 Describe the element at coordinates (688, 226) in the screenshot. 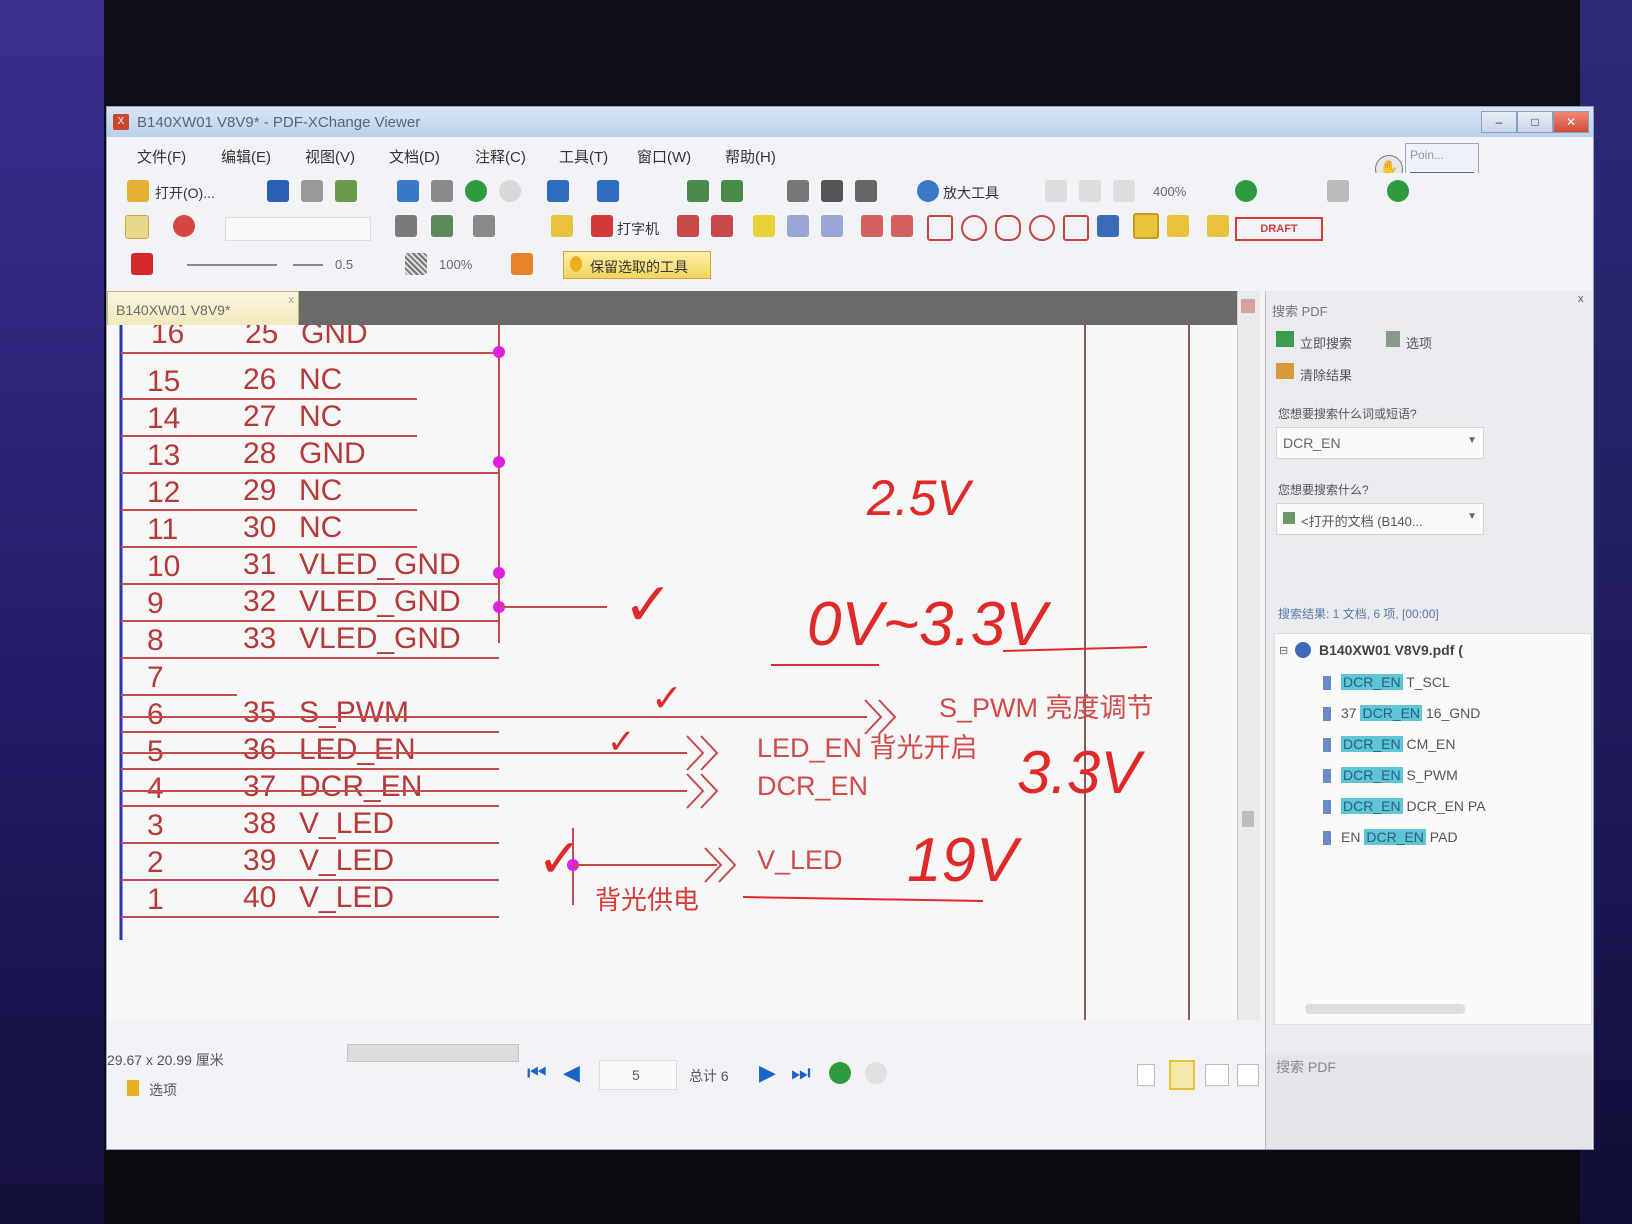

I see `textbox-icon` at that location.